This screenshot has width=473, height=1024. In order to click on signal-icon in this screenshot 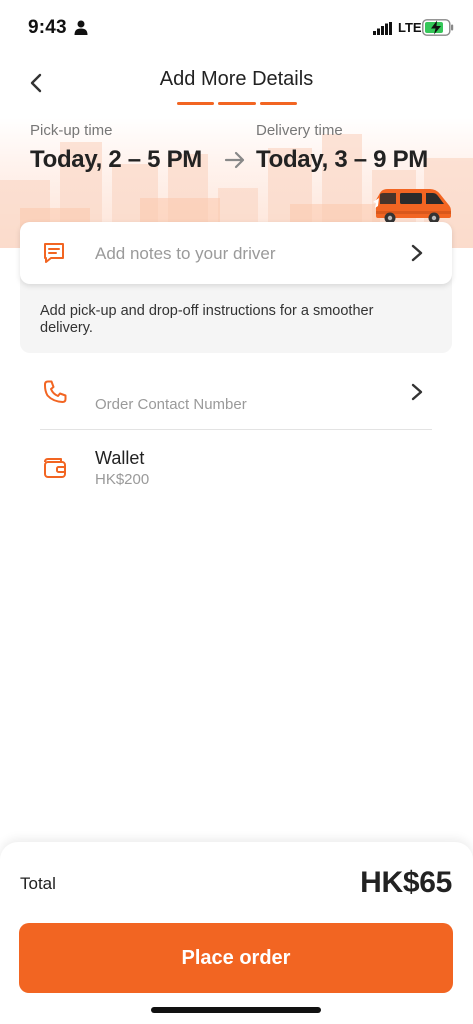, I will do `click(382, 28)`.